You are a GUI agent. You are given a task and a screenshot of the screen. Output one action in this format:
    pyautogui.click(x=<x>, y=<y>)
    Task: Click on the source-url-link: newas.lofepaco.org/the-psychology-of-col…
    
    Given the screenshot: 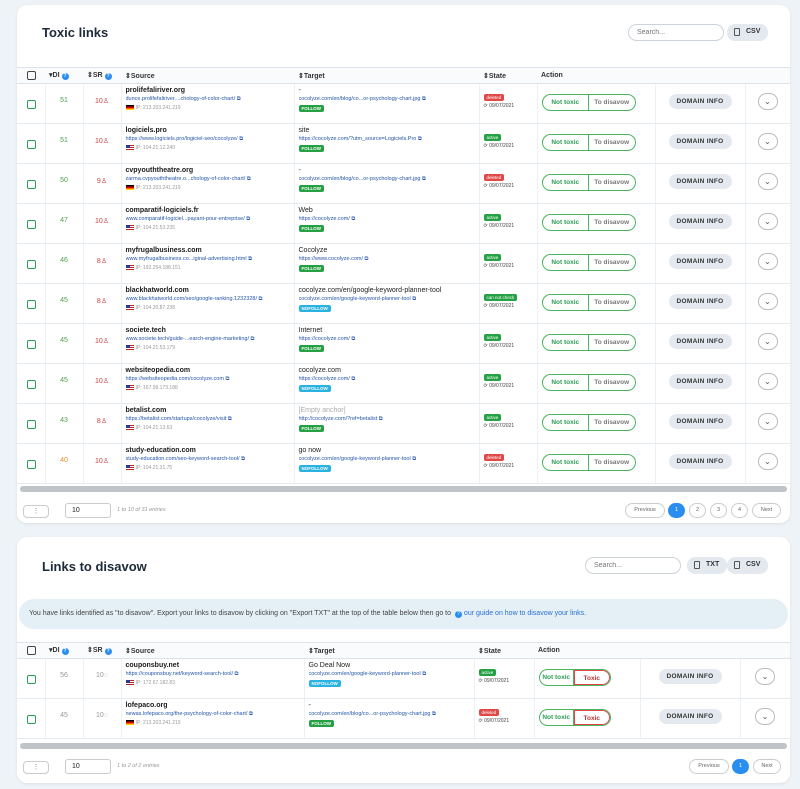 What is the action you would take?
    pyautogui.click(x=213, y=714)
    